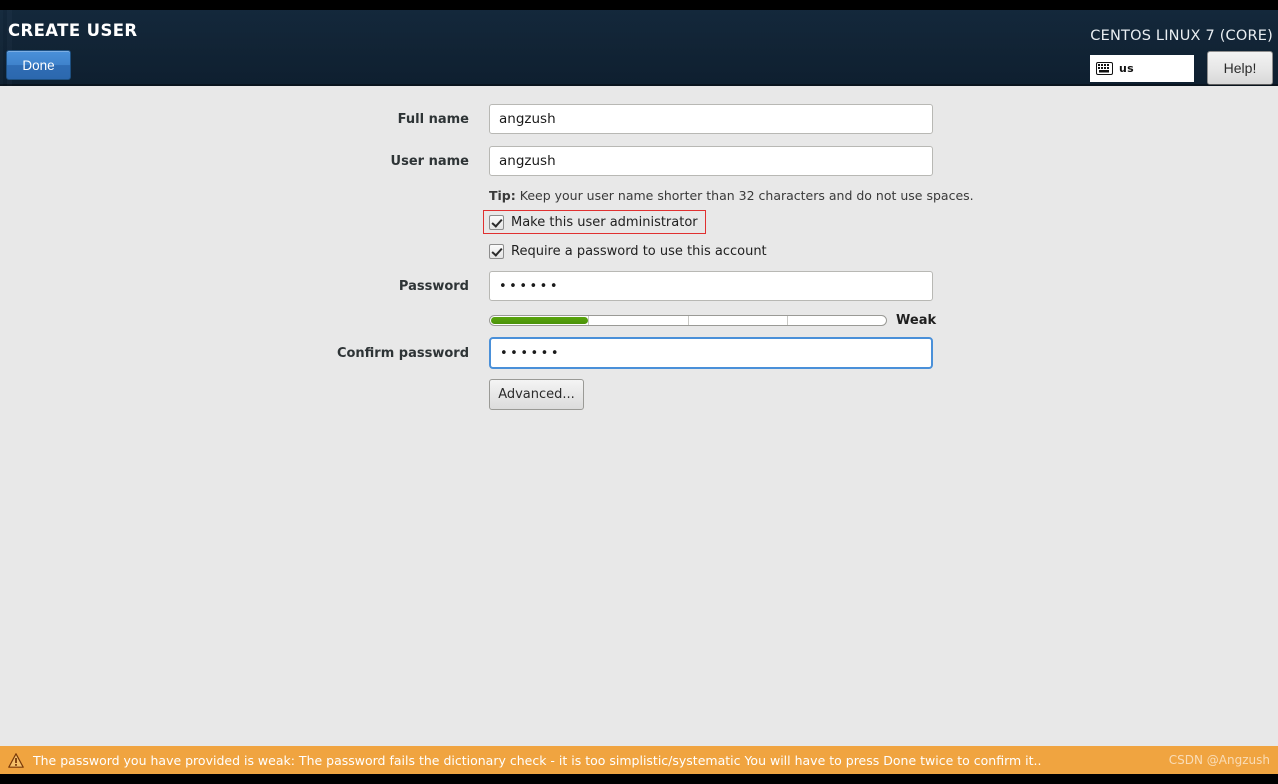  What do you see at coordinates (711, 353) in the screenshot?
I see `confirm-password-input` at bounding box center [711, 353].